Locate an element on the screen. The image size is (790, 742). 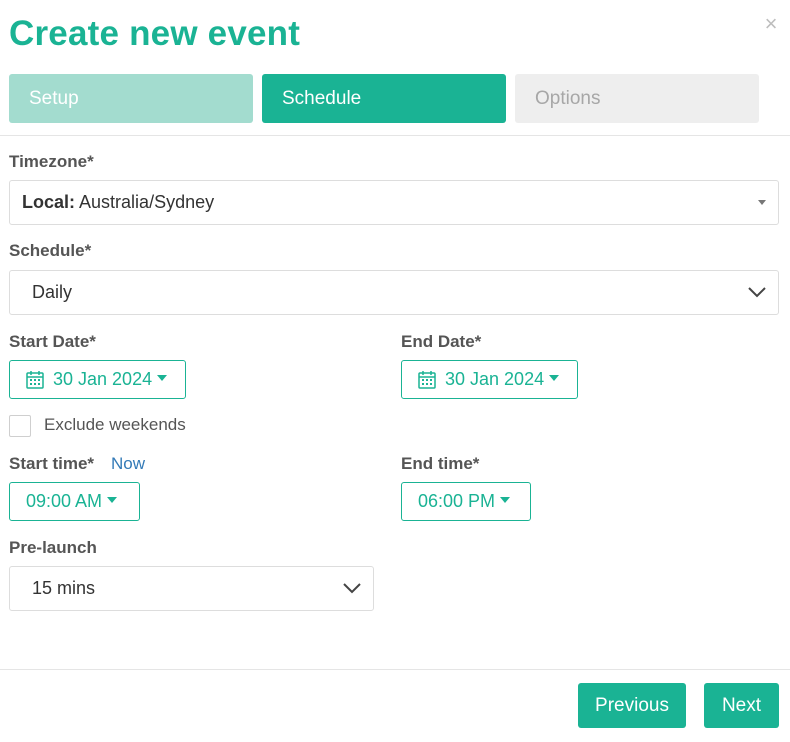
footer-divider is located at coordinates (395, 669).